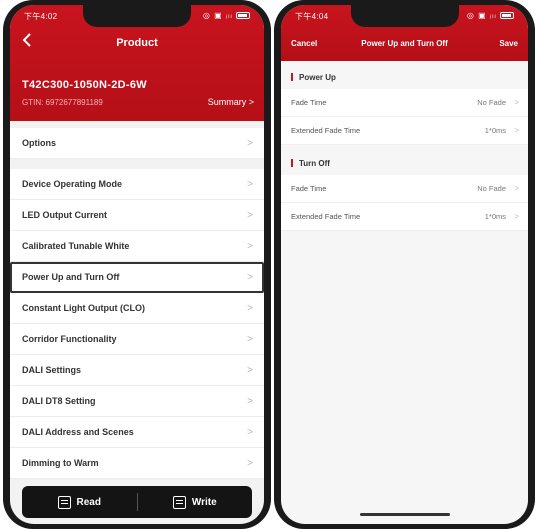 This screenshot has width=537, height=529. Describe the element at coordinates (71, 277) in the screenshot. I see `menu-item-label: Power Up and Turn Off` at that location.